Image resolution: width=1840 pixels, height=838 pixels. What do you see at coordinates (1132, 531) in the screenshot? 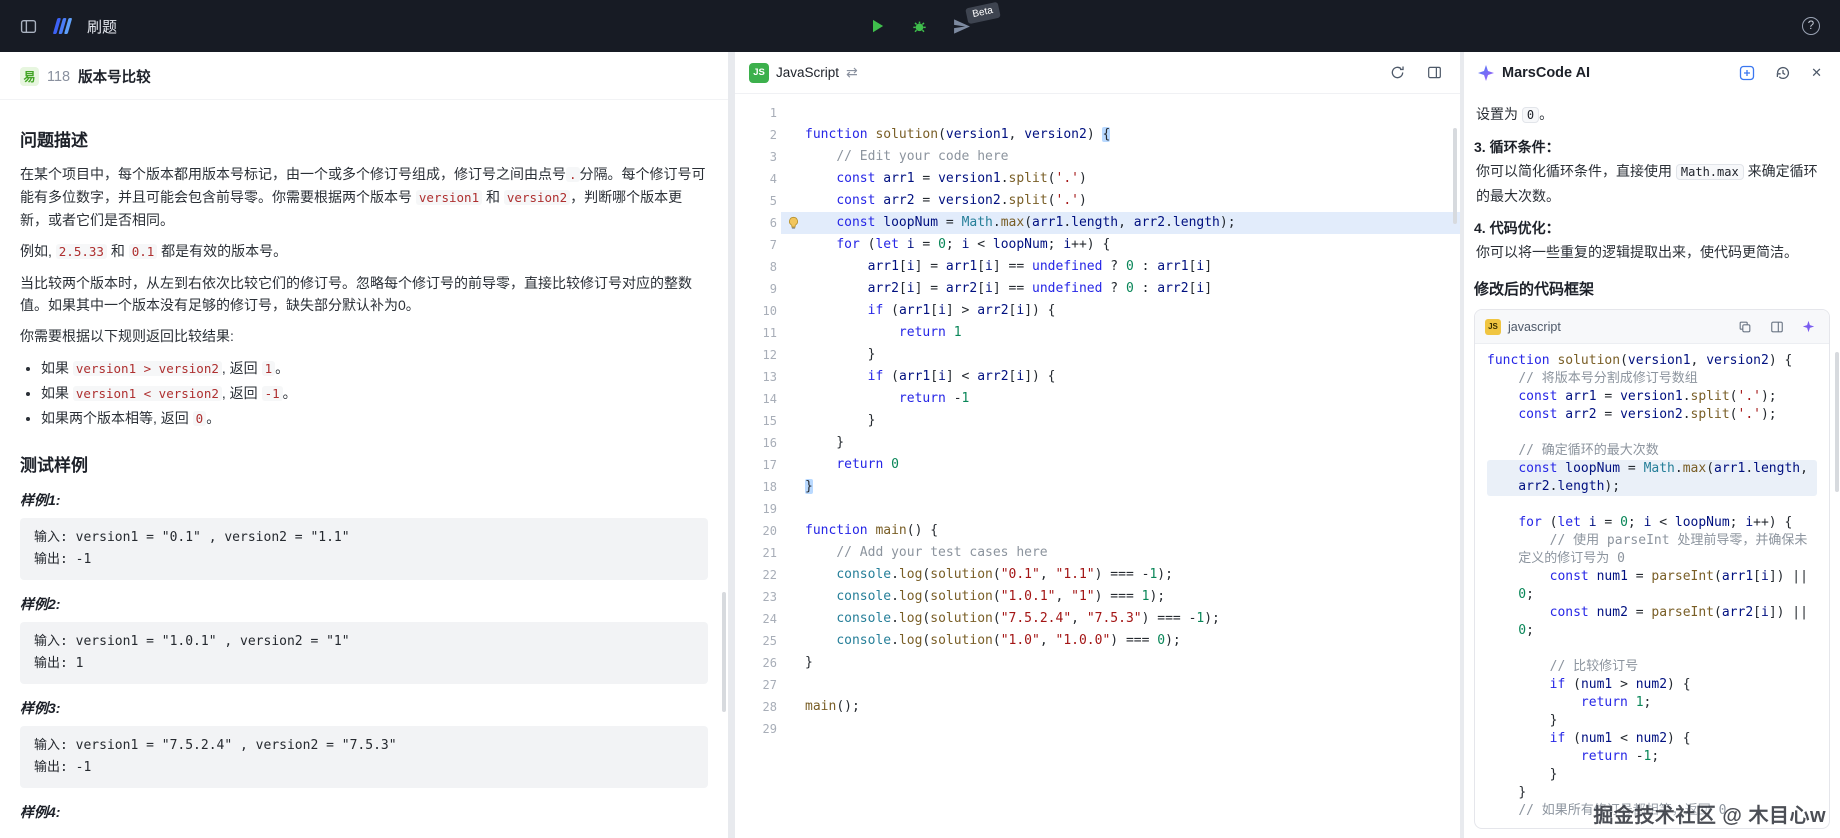
I see `code-text: function main() {` at bounding box center [1132, 531].